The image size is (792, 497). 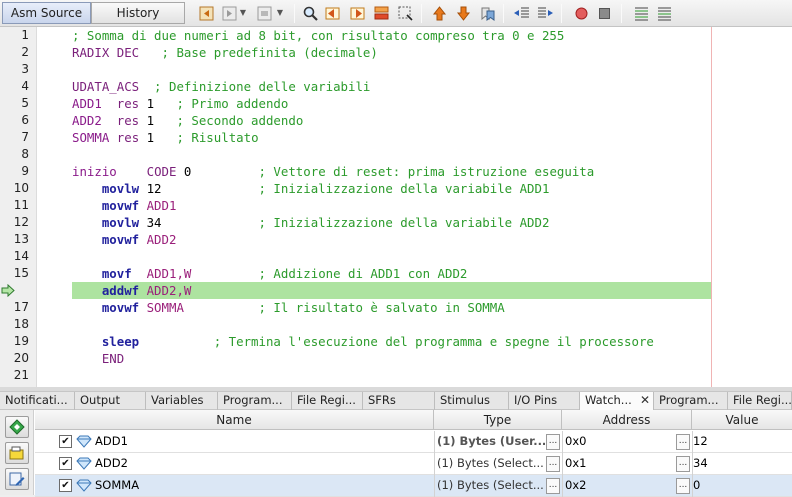 What do you see at coordinates (106, 222) in the screenshot?
I see `code-token: movlw` at bounding box center [106, 222].